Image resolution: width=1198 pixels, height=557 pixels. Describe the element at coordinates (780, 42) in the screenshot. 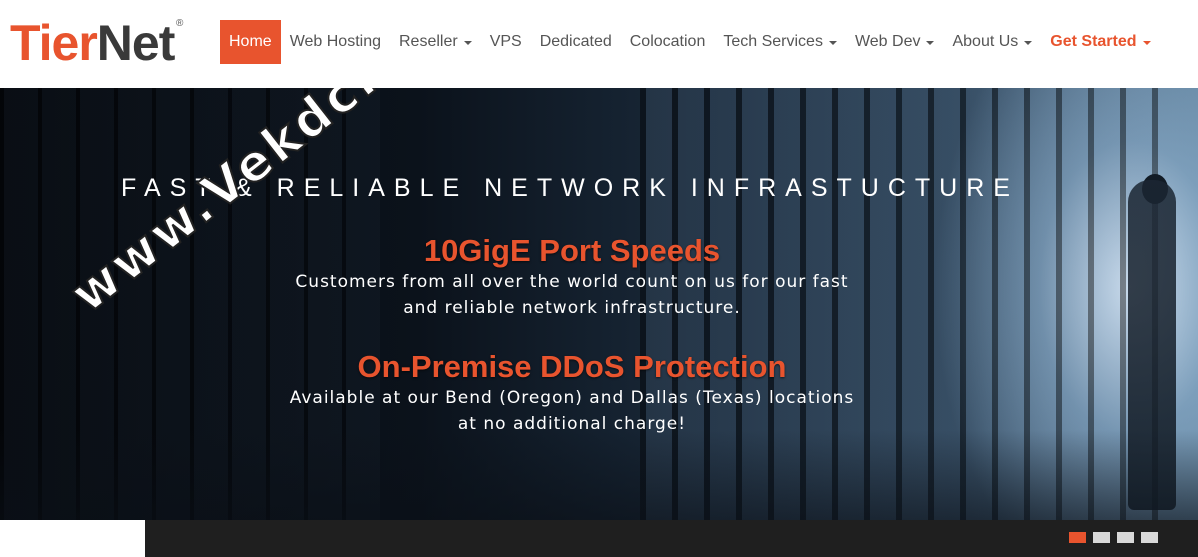

I see `nav-tech-services: Tech Services` at that location.